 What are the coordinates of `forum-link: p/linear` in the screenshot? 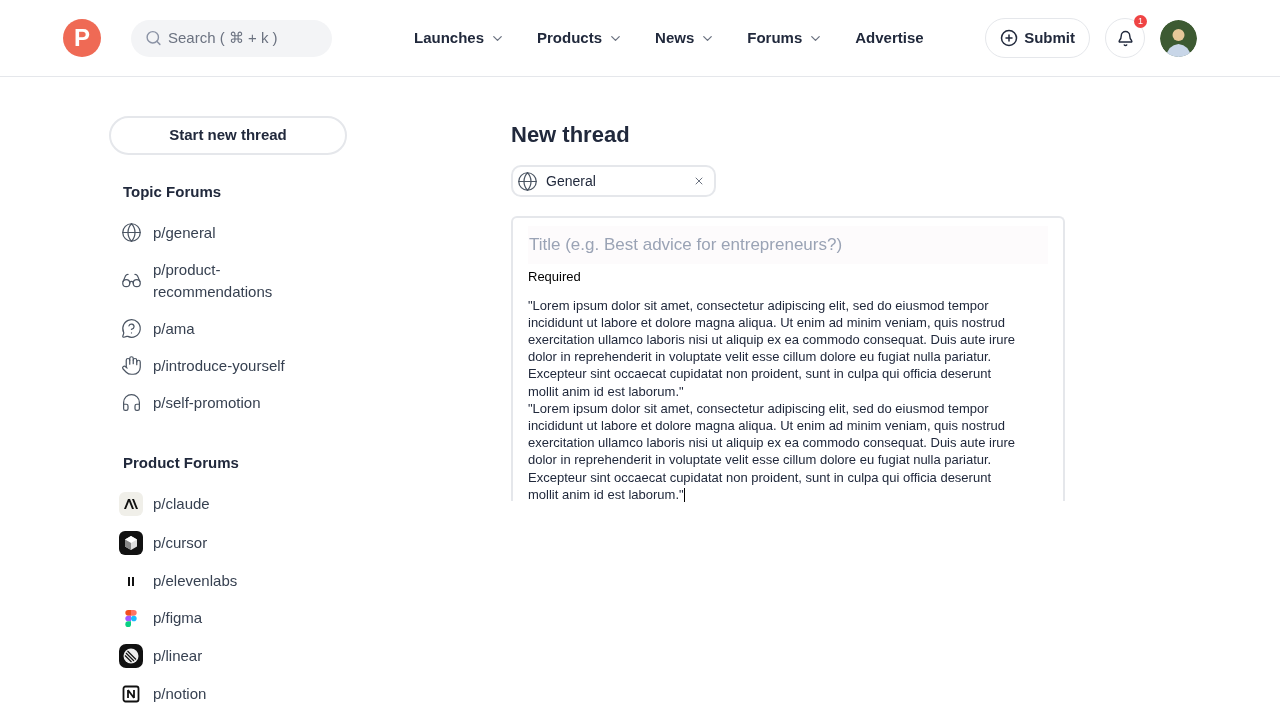 It's located at (233, 656).